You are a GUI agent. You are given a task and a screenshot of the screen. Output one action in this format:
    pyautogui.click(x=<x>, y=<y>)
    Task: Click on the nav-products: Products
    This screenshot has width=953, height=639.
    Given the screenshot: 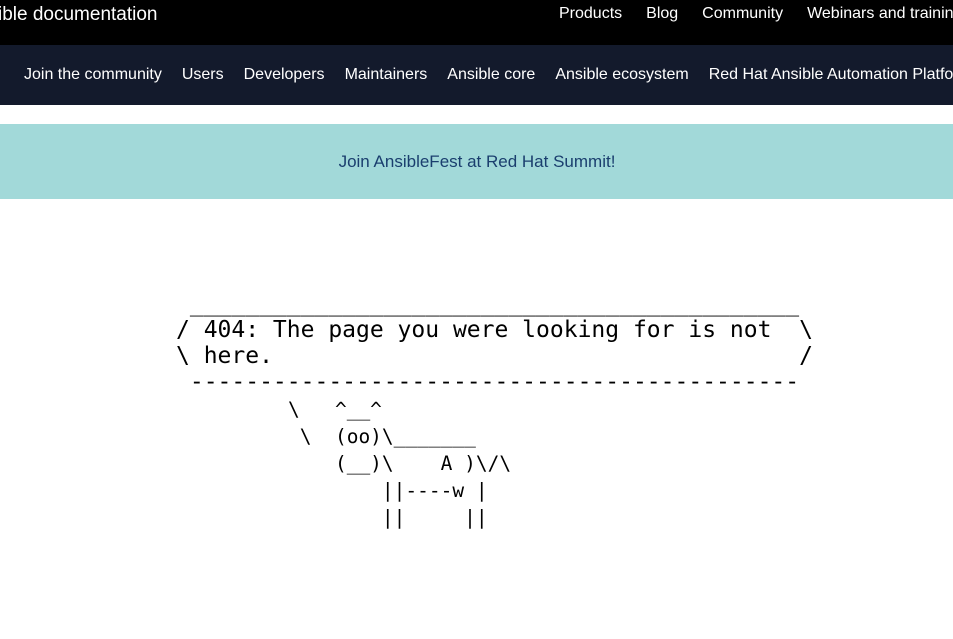 What is the action you would take?
    pyautogui.click(x=590, y=14)
    